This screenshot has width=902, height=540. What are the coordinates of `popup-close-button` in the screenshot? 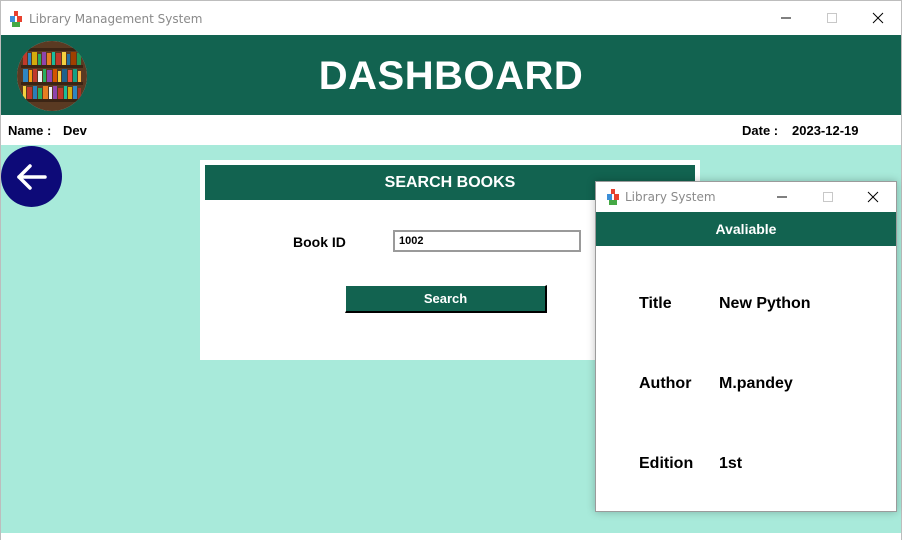 It's located at (873, 197).